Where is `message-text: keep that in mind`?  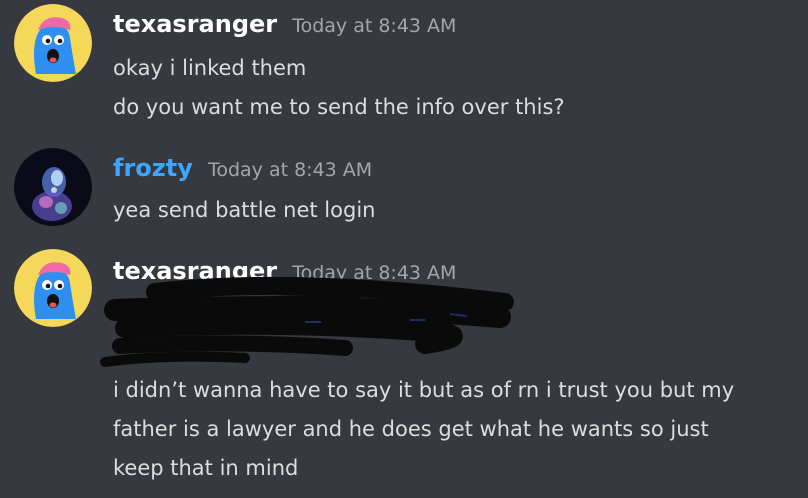
message-text: keep that in mind is located at coordinates (206, 468).